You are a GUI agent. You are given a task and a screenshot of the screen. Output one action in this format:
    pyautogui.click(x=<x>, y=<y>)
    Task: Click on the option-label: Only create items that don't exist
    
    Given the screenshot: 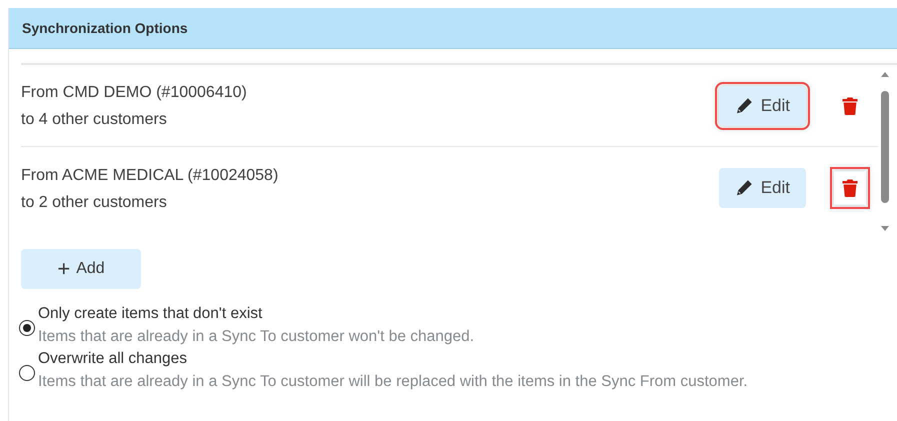 What is the action you would take?
    pyautogui.click(x=151, y=314)
    